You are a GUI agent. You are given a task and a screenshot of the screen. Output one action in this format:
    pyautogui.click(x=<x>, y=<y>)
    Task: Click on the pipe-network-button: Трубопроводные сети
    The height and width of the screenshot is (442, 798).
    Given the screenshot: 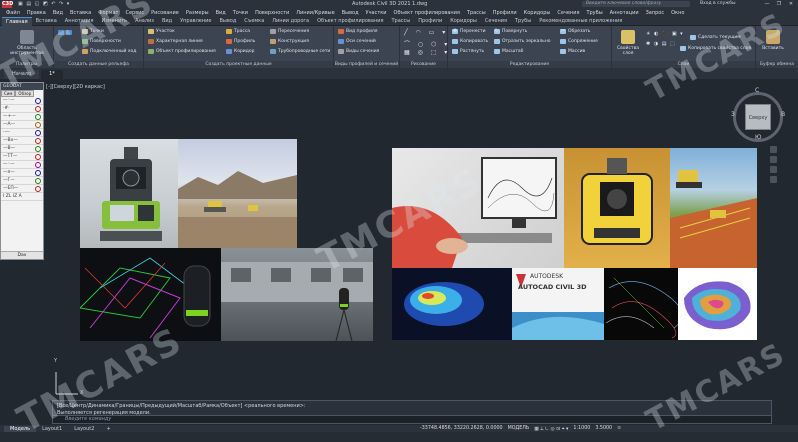 What is the action you would take?
    pyautogui.click(x=300, y=51)
    